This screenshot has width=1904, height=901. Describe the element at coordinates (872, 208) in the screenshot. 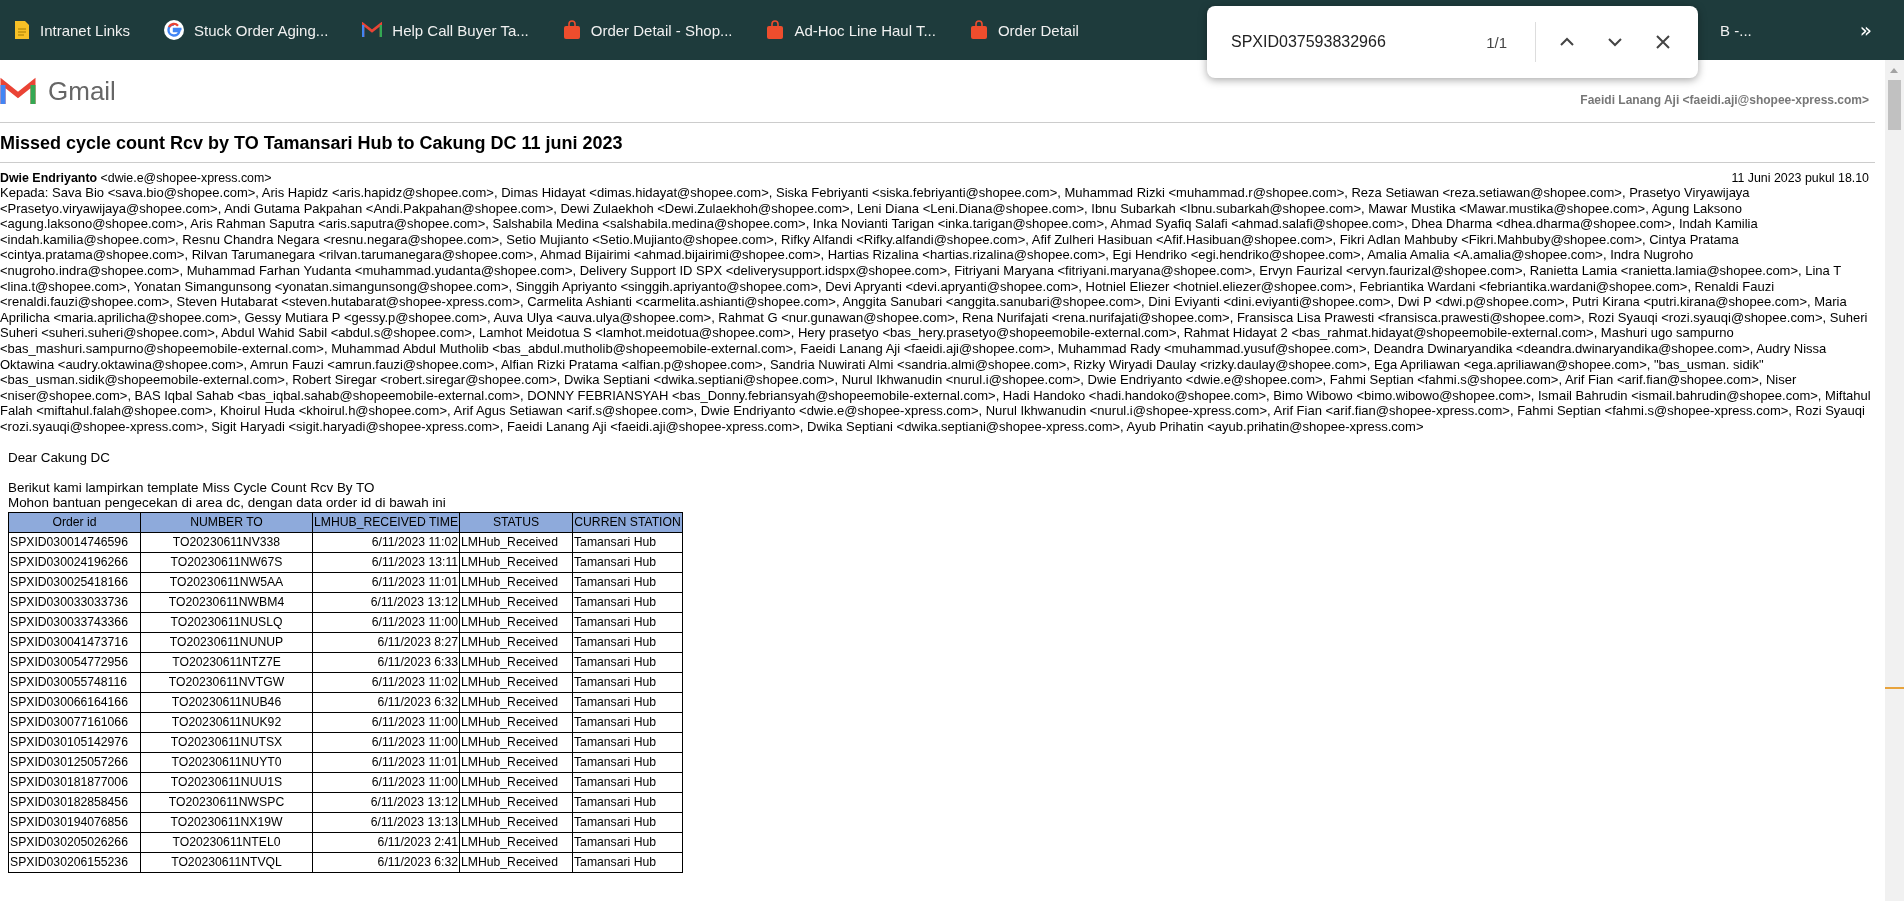

I see `recipients-line: <Prasetyo.viryawijaya@shopee.com>, Andi Gutama Pakpahan <Andi.Pakpahan@shopee.com>, Dewi Zulaekhoh <Dewi.Zulaekhoh@shopee.com>, Leni Diana <Leni.Diana@shopee.com>, Ibnu Subarkah <Ibnu.subarkah@shopee.com>, Mawar Mustika <Mawar.mustika@shopee.com>, Agung Laksono` at that location.